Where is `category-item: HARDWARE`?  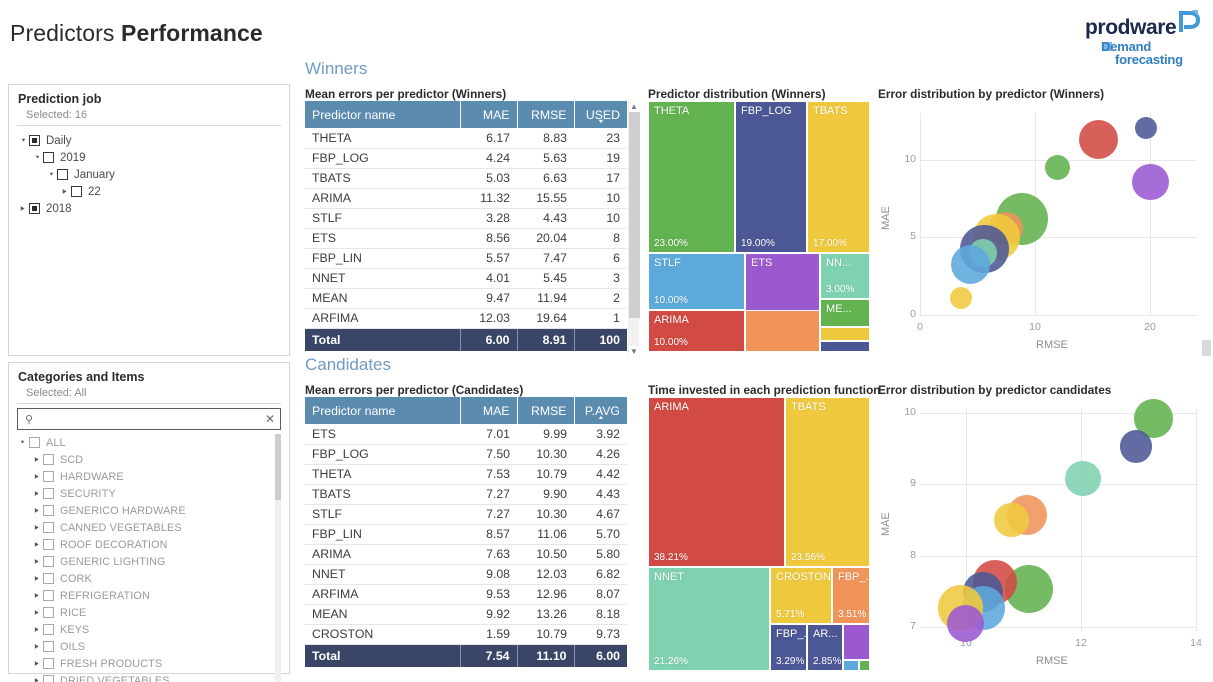
category-item: HARDWARE is located at coordinates (149, 476).